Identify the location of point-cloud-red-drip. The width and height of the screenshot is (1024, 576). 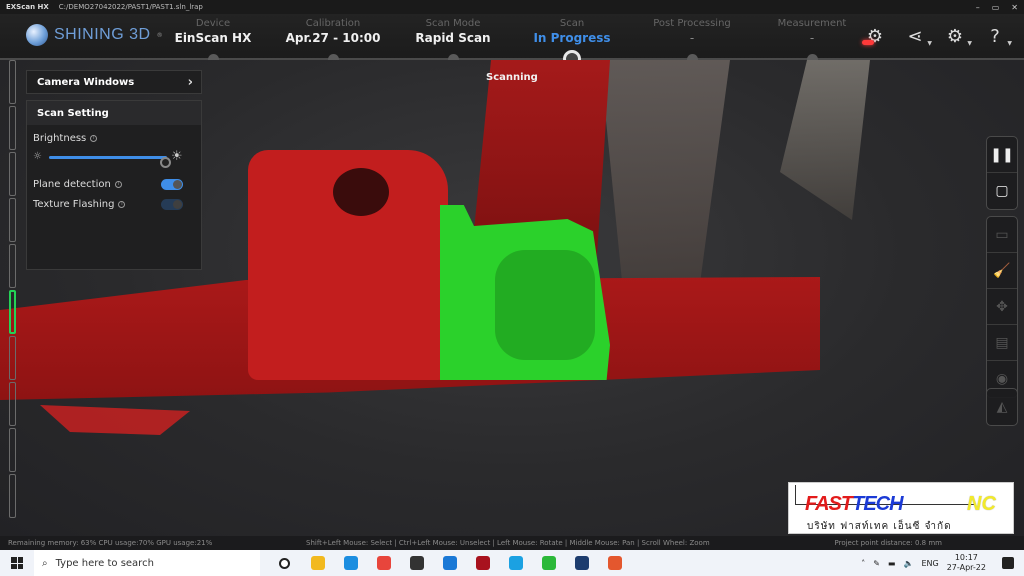
(115, 420).